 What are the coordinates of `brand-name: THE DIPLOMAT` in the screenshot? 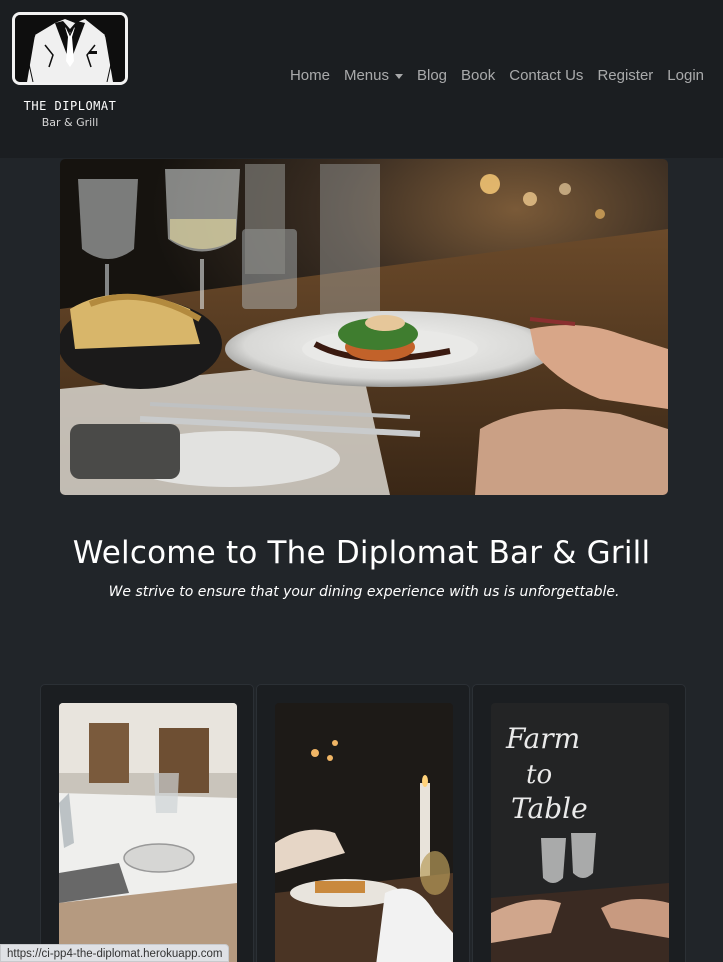 It's located at (70, 106).